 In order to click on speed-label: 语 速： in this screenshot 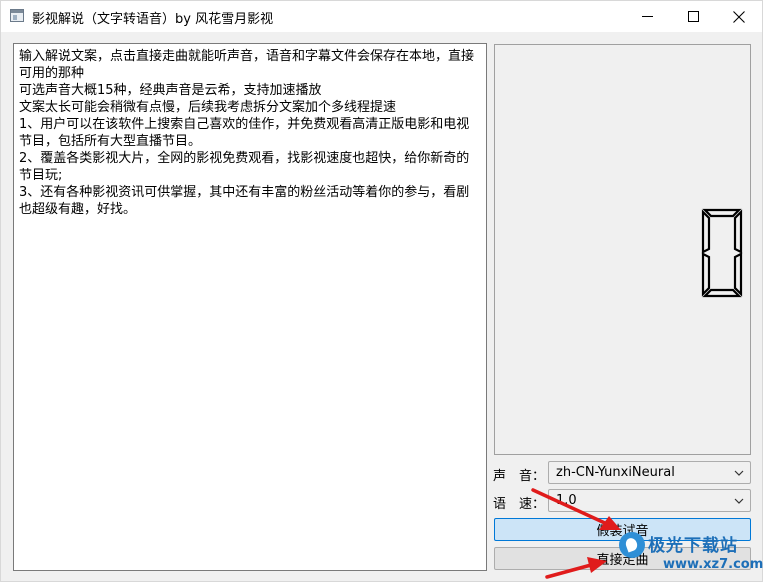, I will do `click(519, 504)`.